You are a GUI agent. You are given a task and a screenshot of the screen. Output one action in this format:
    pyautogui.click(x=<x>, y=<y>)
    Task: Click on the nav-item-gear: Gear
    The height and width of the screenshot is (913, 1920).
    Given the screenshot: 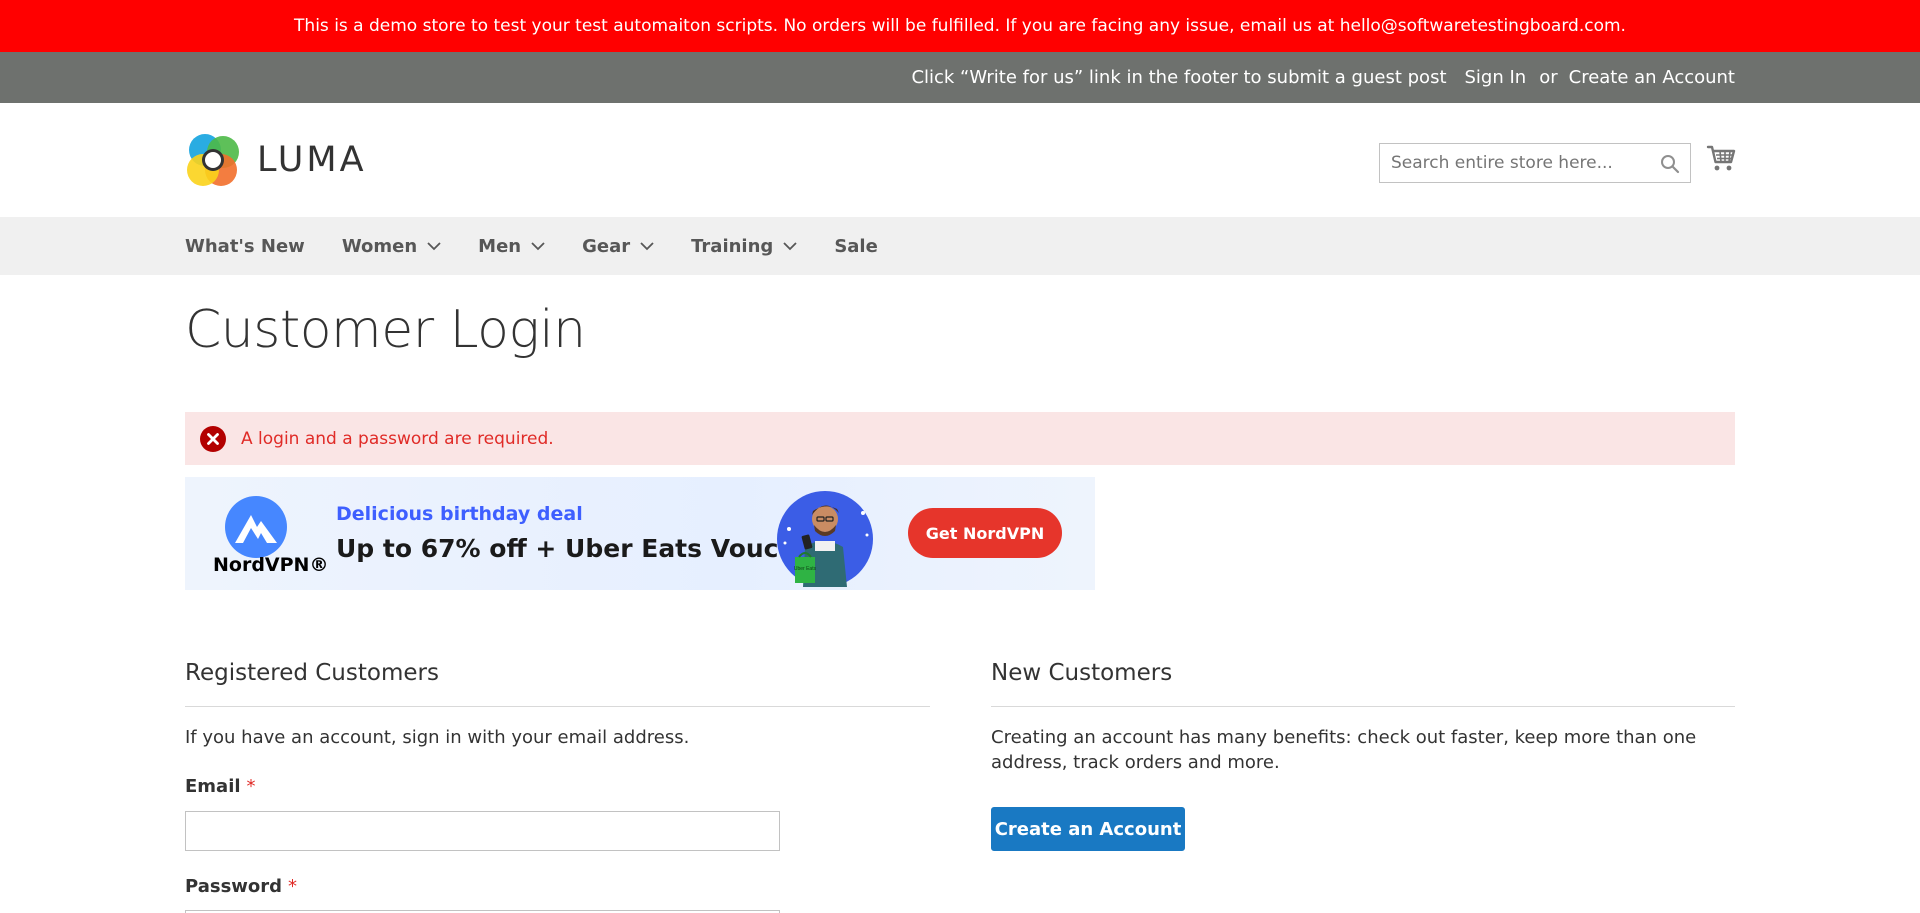 What is the action you would take?
    pyautogui.click(x=618, y=246)
    